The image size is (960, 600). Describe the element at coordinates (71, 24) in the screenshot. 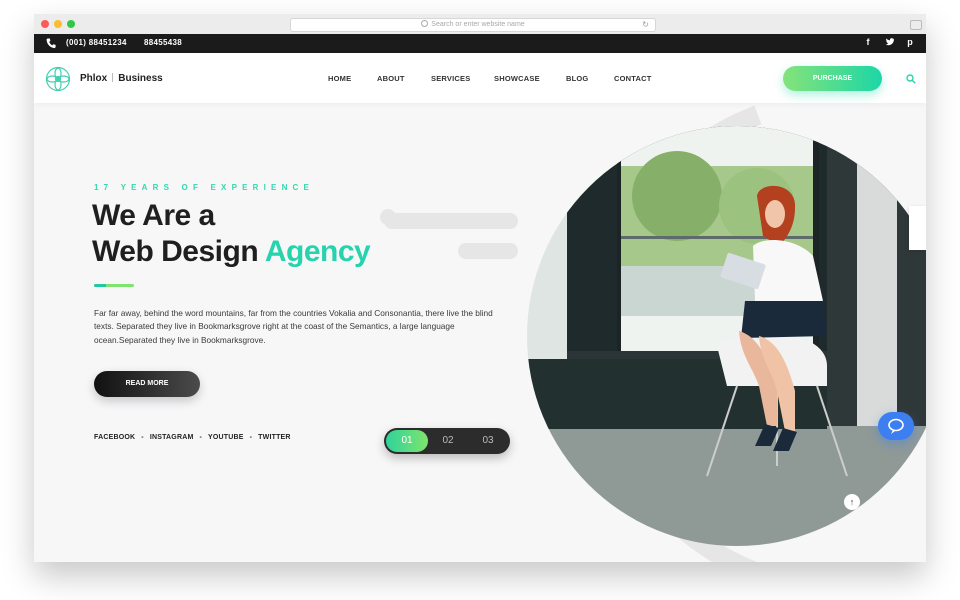

I see `zoom-window-button` at that location.